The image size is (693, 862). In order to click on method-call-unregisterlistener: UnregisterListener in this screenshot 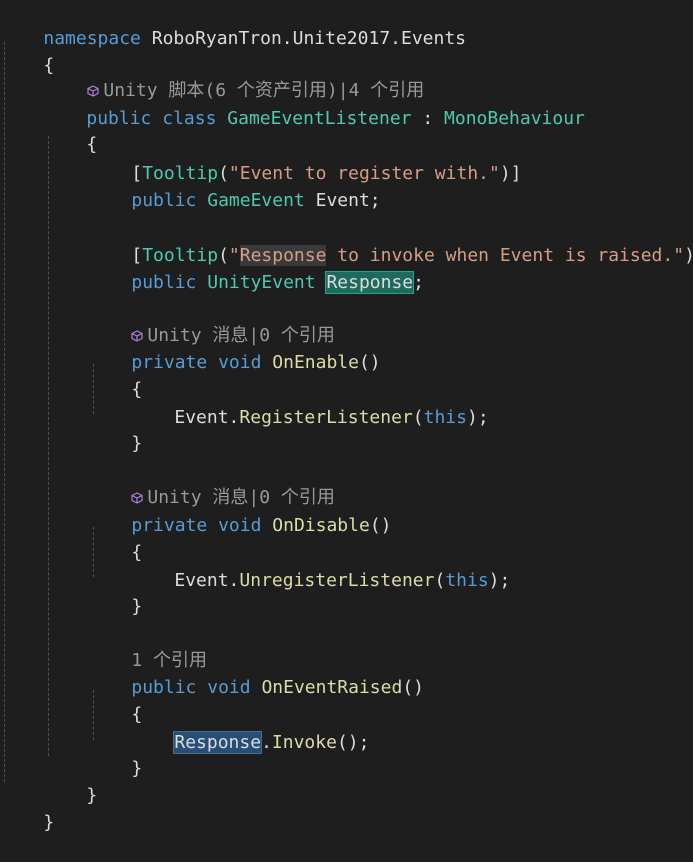, I will do `click(337, 580)`.